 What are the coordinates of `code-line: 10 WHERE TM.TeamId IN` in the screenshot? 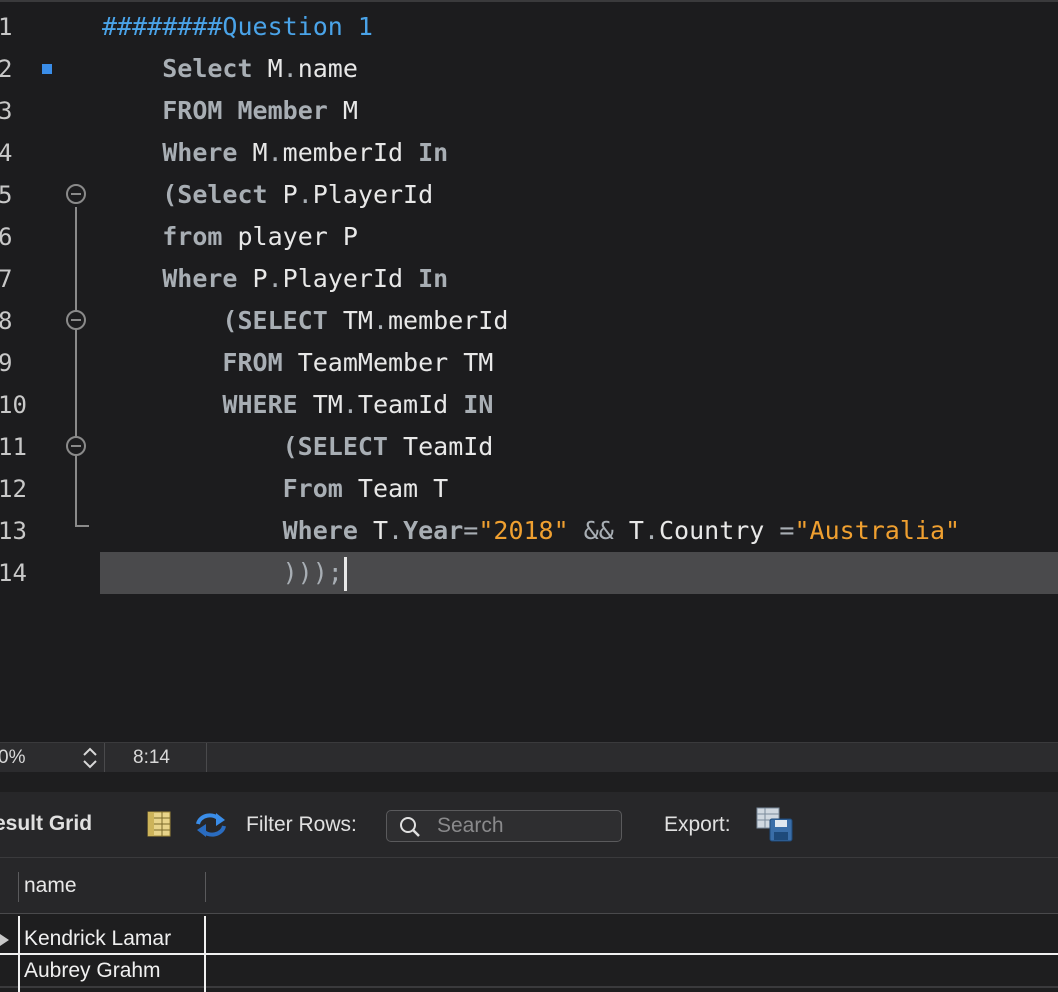 It's located at (529, 405).